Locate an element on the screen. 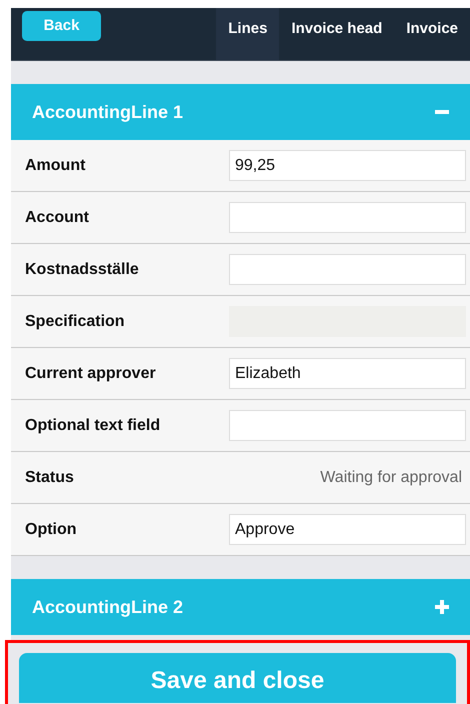  field-label: Optional text field is located at coordinates (93, 426).